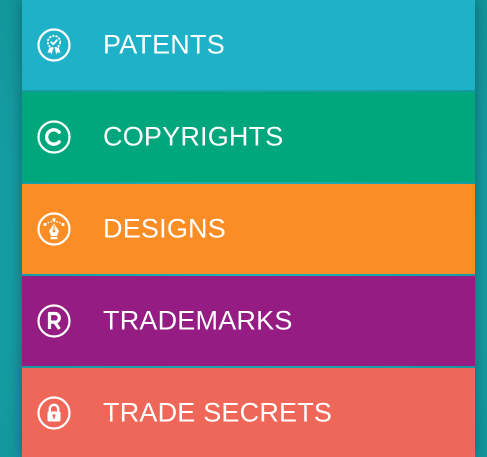 This screenshot has width=487, height=457. Describe the element at coordinates (54, 321) in the screenshot. I see `registered-icon` at that location.